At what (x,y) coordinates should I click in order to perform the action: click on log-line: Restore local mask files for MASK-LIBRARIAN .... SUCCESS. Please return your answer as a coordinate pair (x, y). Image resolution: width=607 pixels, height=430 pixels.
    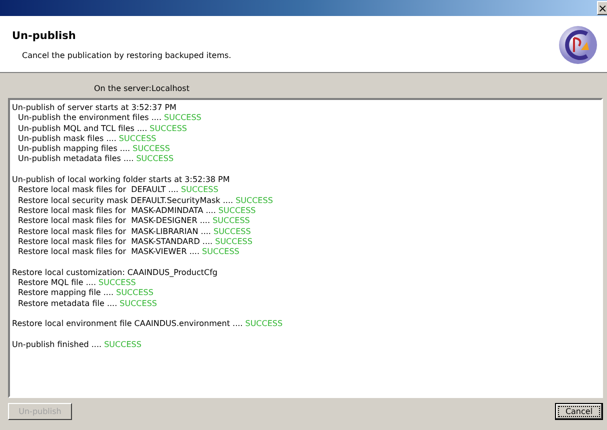
    Looking at the image, I should click on (134, 231).